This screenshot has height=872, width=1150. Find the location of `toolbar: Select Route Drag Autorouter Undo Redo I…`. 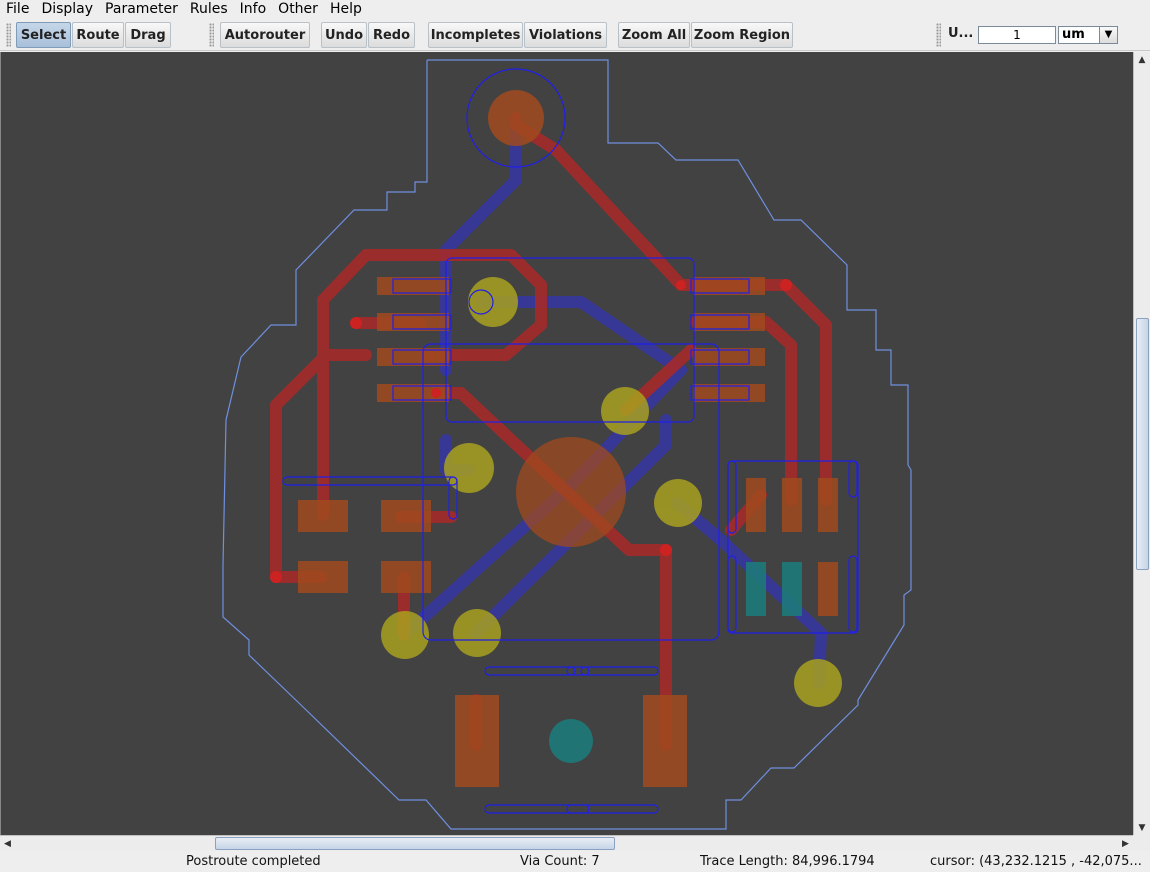

toolbar: Select Route Drag Autorouter Undo Redo I… is located at coordinates (575, 35).